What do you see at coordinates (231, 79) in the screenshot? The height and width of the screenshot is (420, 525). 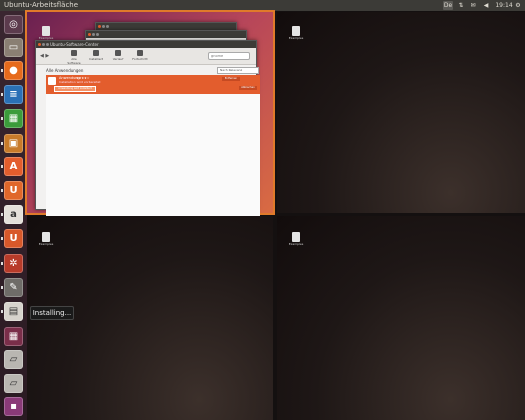 I see `remove-button: Entfernen` at bounding box center [231, 79].